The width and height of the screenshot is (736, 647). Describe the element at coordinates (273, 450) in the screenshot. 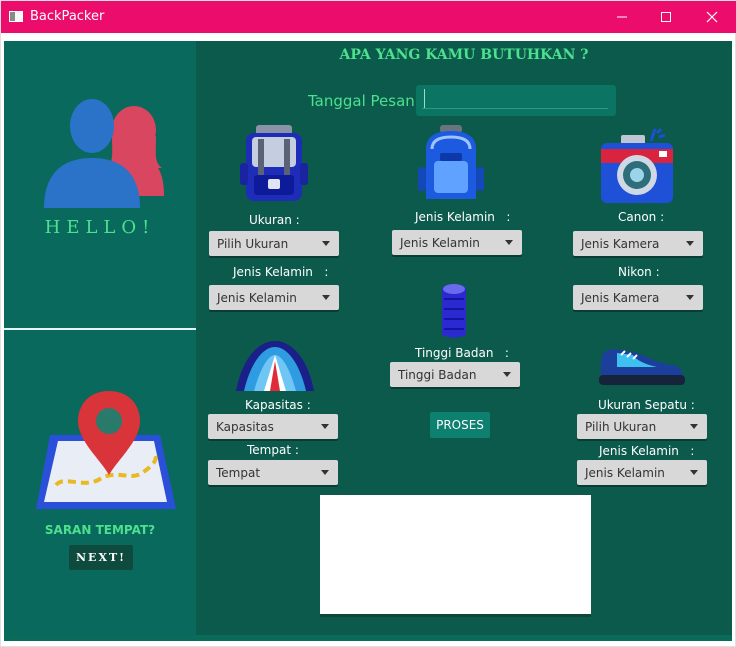

I see `tempat-label: Tempat :` at that location.